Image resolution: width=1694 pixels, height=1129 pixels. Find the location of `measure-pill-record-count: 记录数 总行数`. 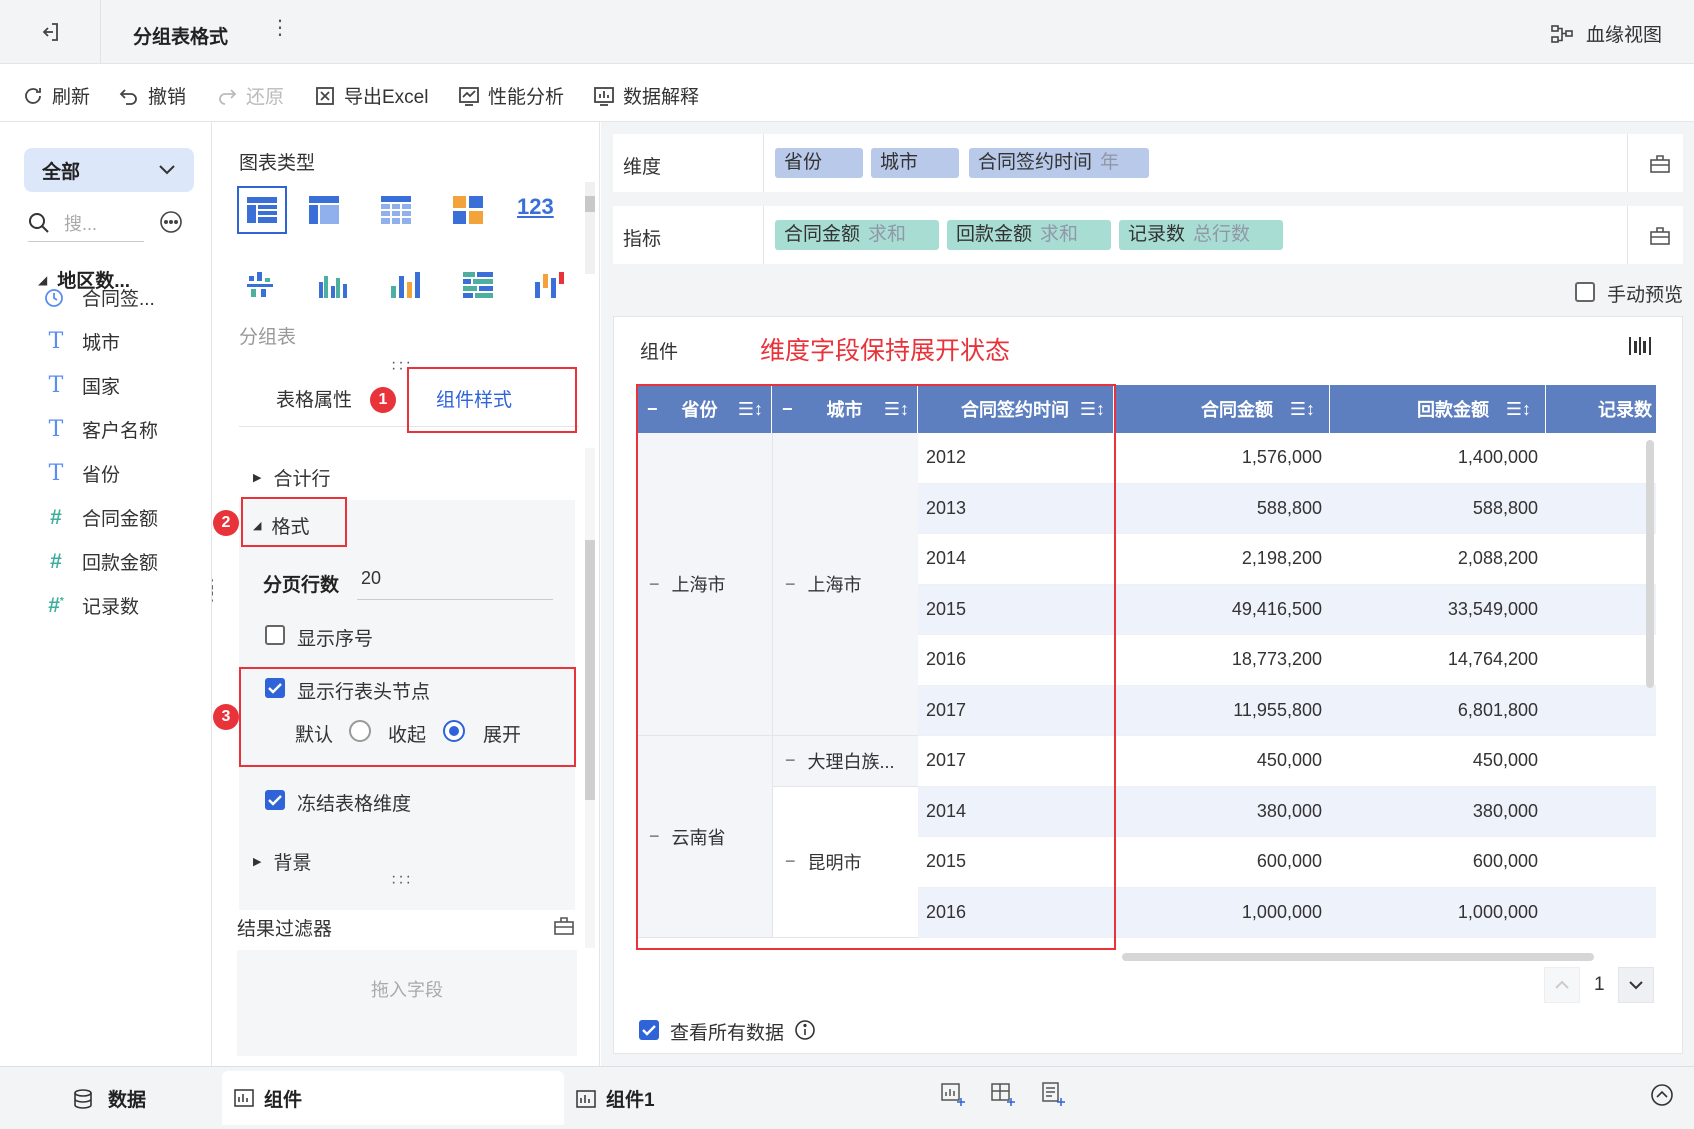

measure-pill-record-count: 记录数 总行数 is located at coordinates (1201, 235).